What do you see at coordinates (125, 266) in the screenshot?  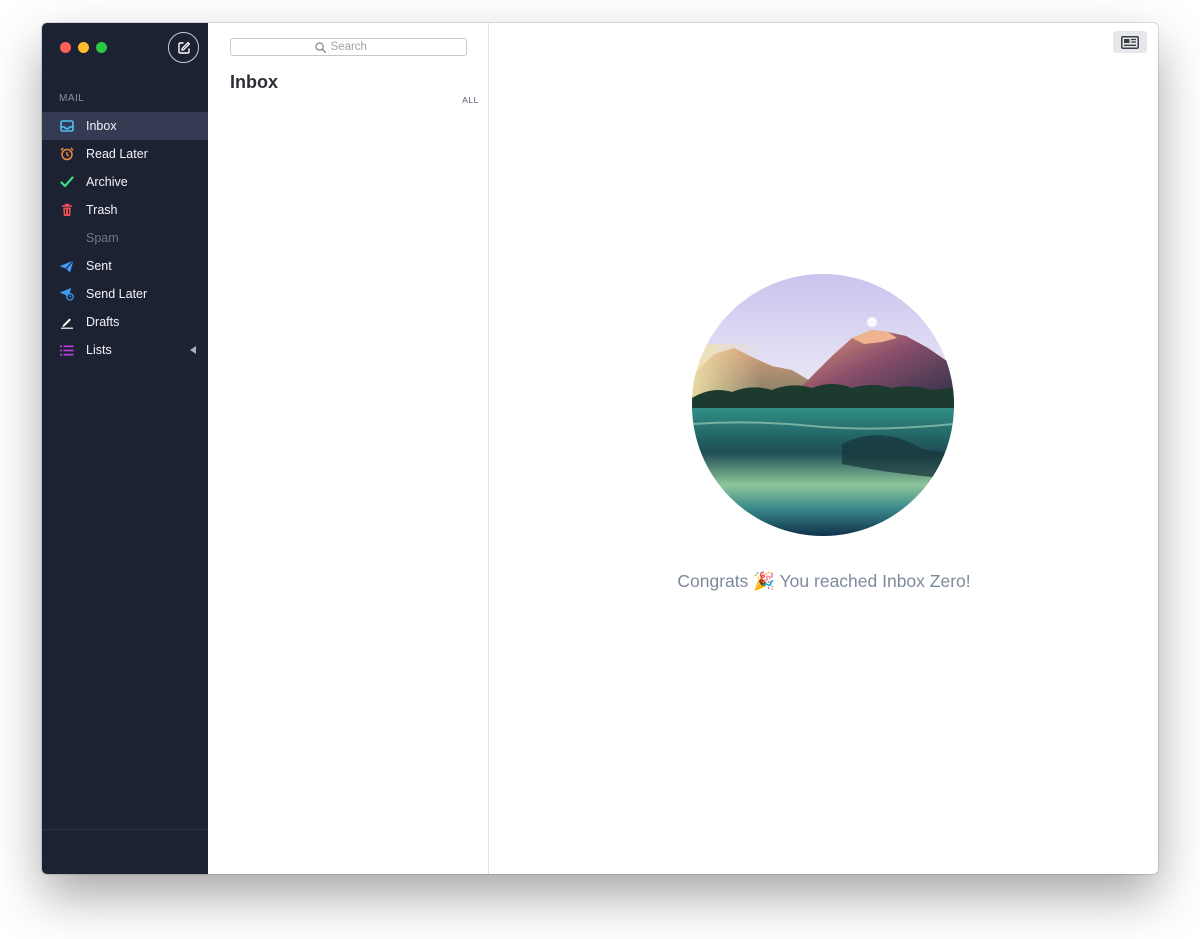 I see `sidebar-item-sent: Sent` at bounding box center [125, 266].